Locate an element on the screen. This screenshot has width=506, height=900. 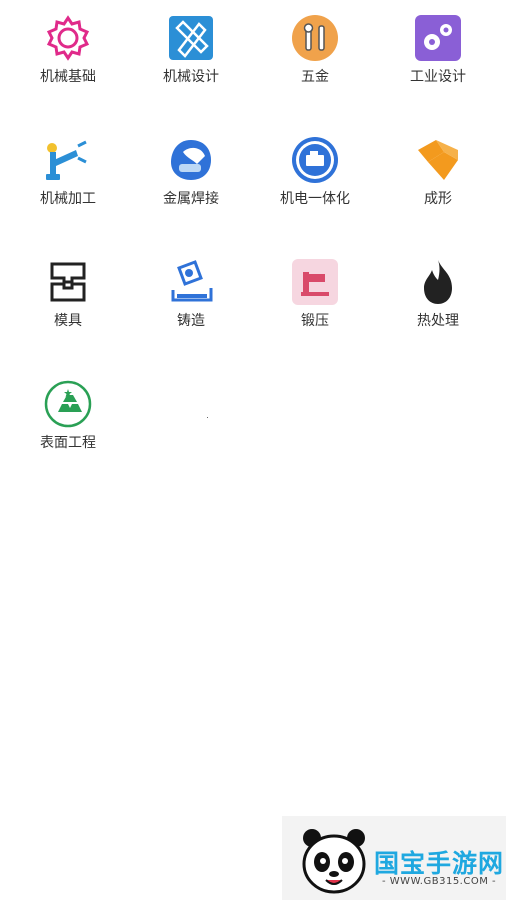
gears-icon is located at coordinates (438, 38).